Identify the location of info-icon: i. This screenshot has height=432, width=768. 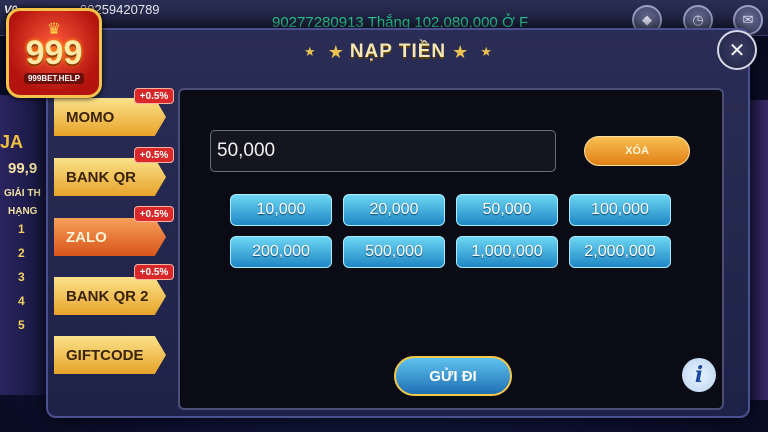
(699, 375).